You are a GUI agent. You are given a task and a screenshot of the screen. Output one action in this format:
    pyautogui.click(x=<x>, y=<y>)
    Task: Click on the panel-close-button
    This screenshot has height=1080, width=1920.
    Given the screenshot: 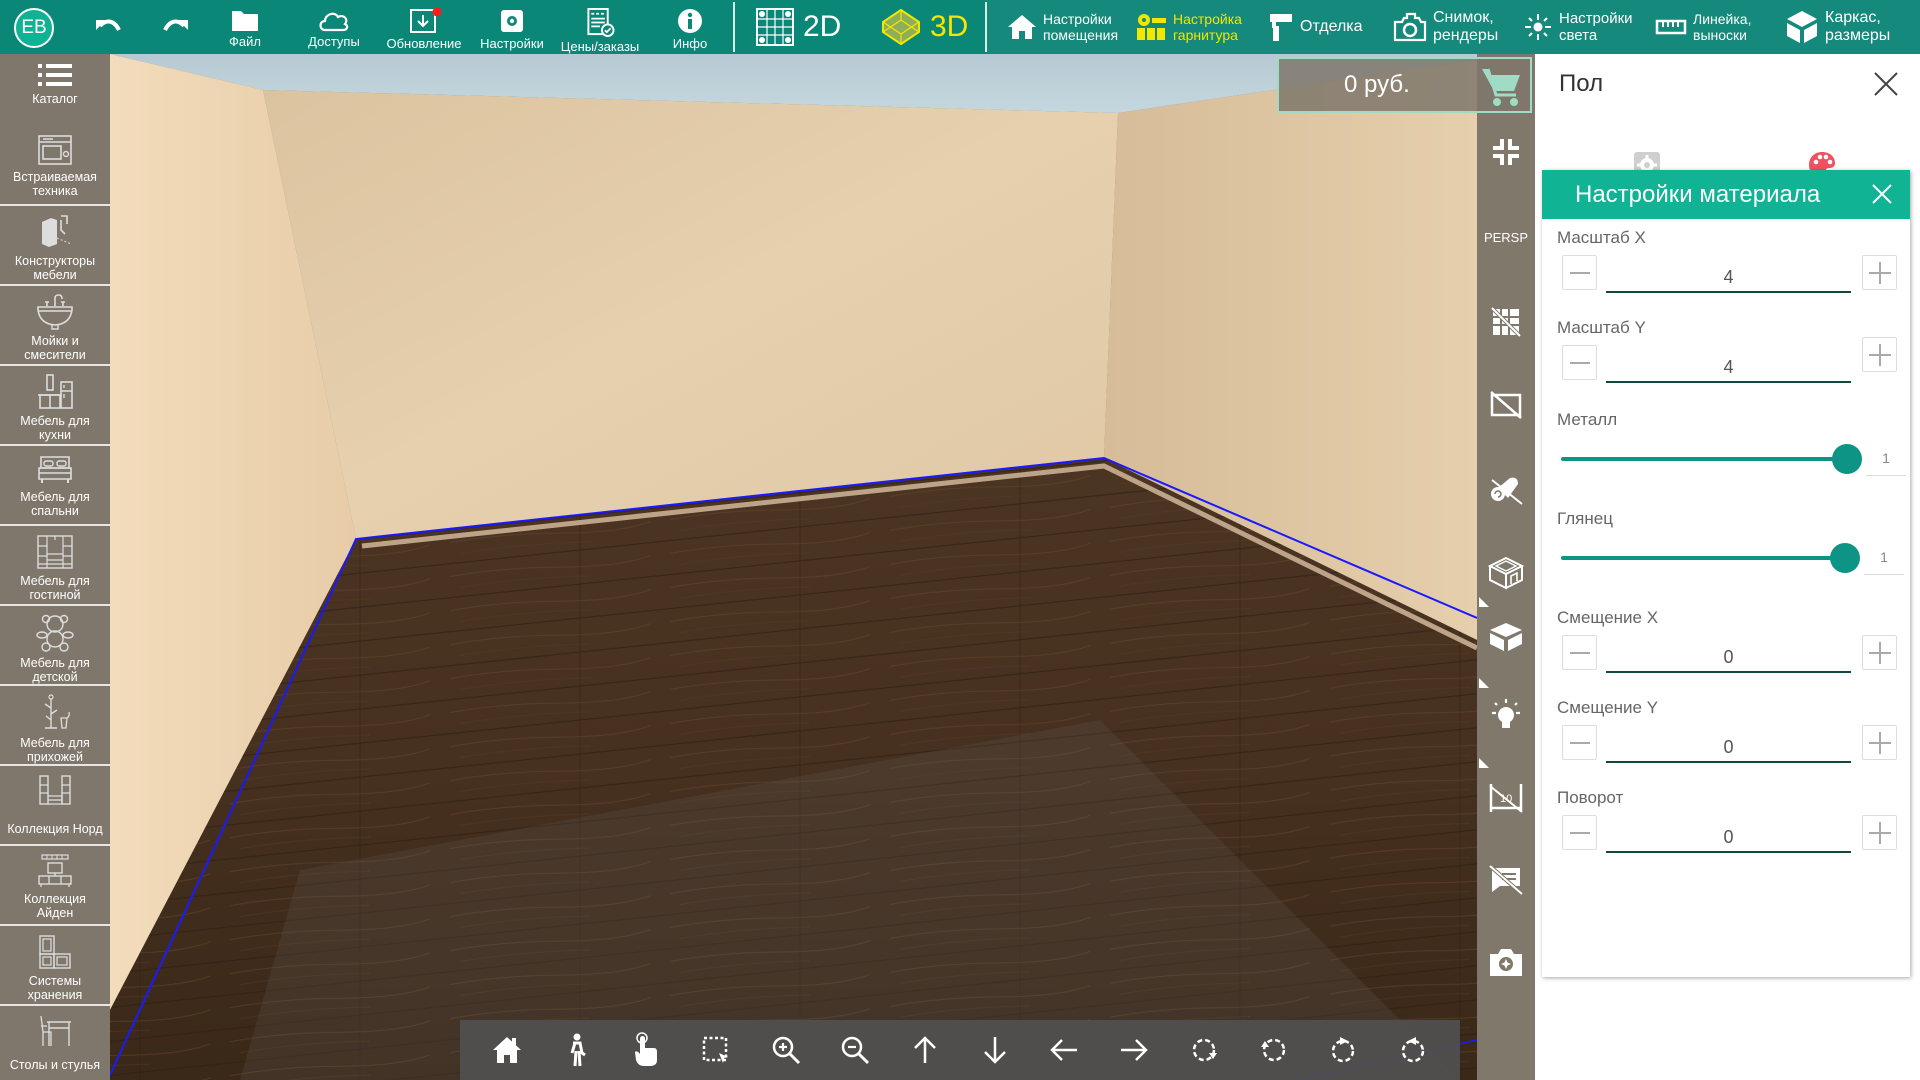 What is the action you would take?
    pyautogui.click(x=1886, y=84)
    